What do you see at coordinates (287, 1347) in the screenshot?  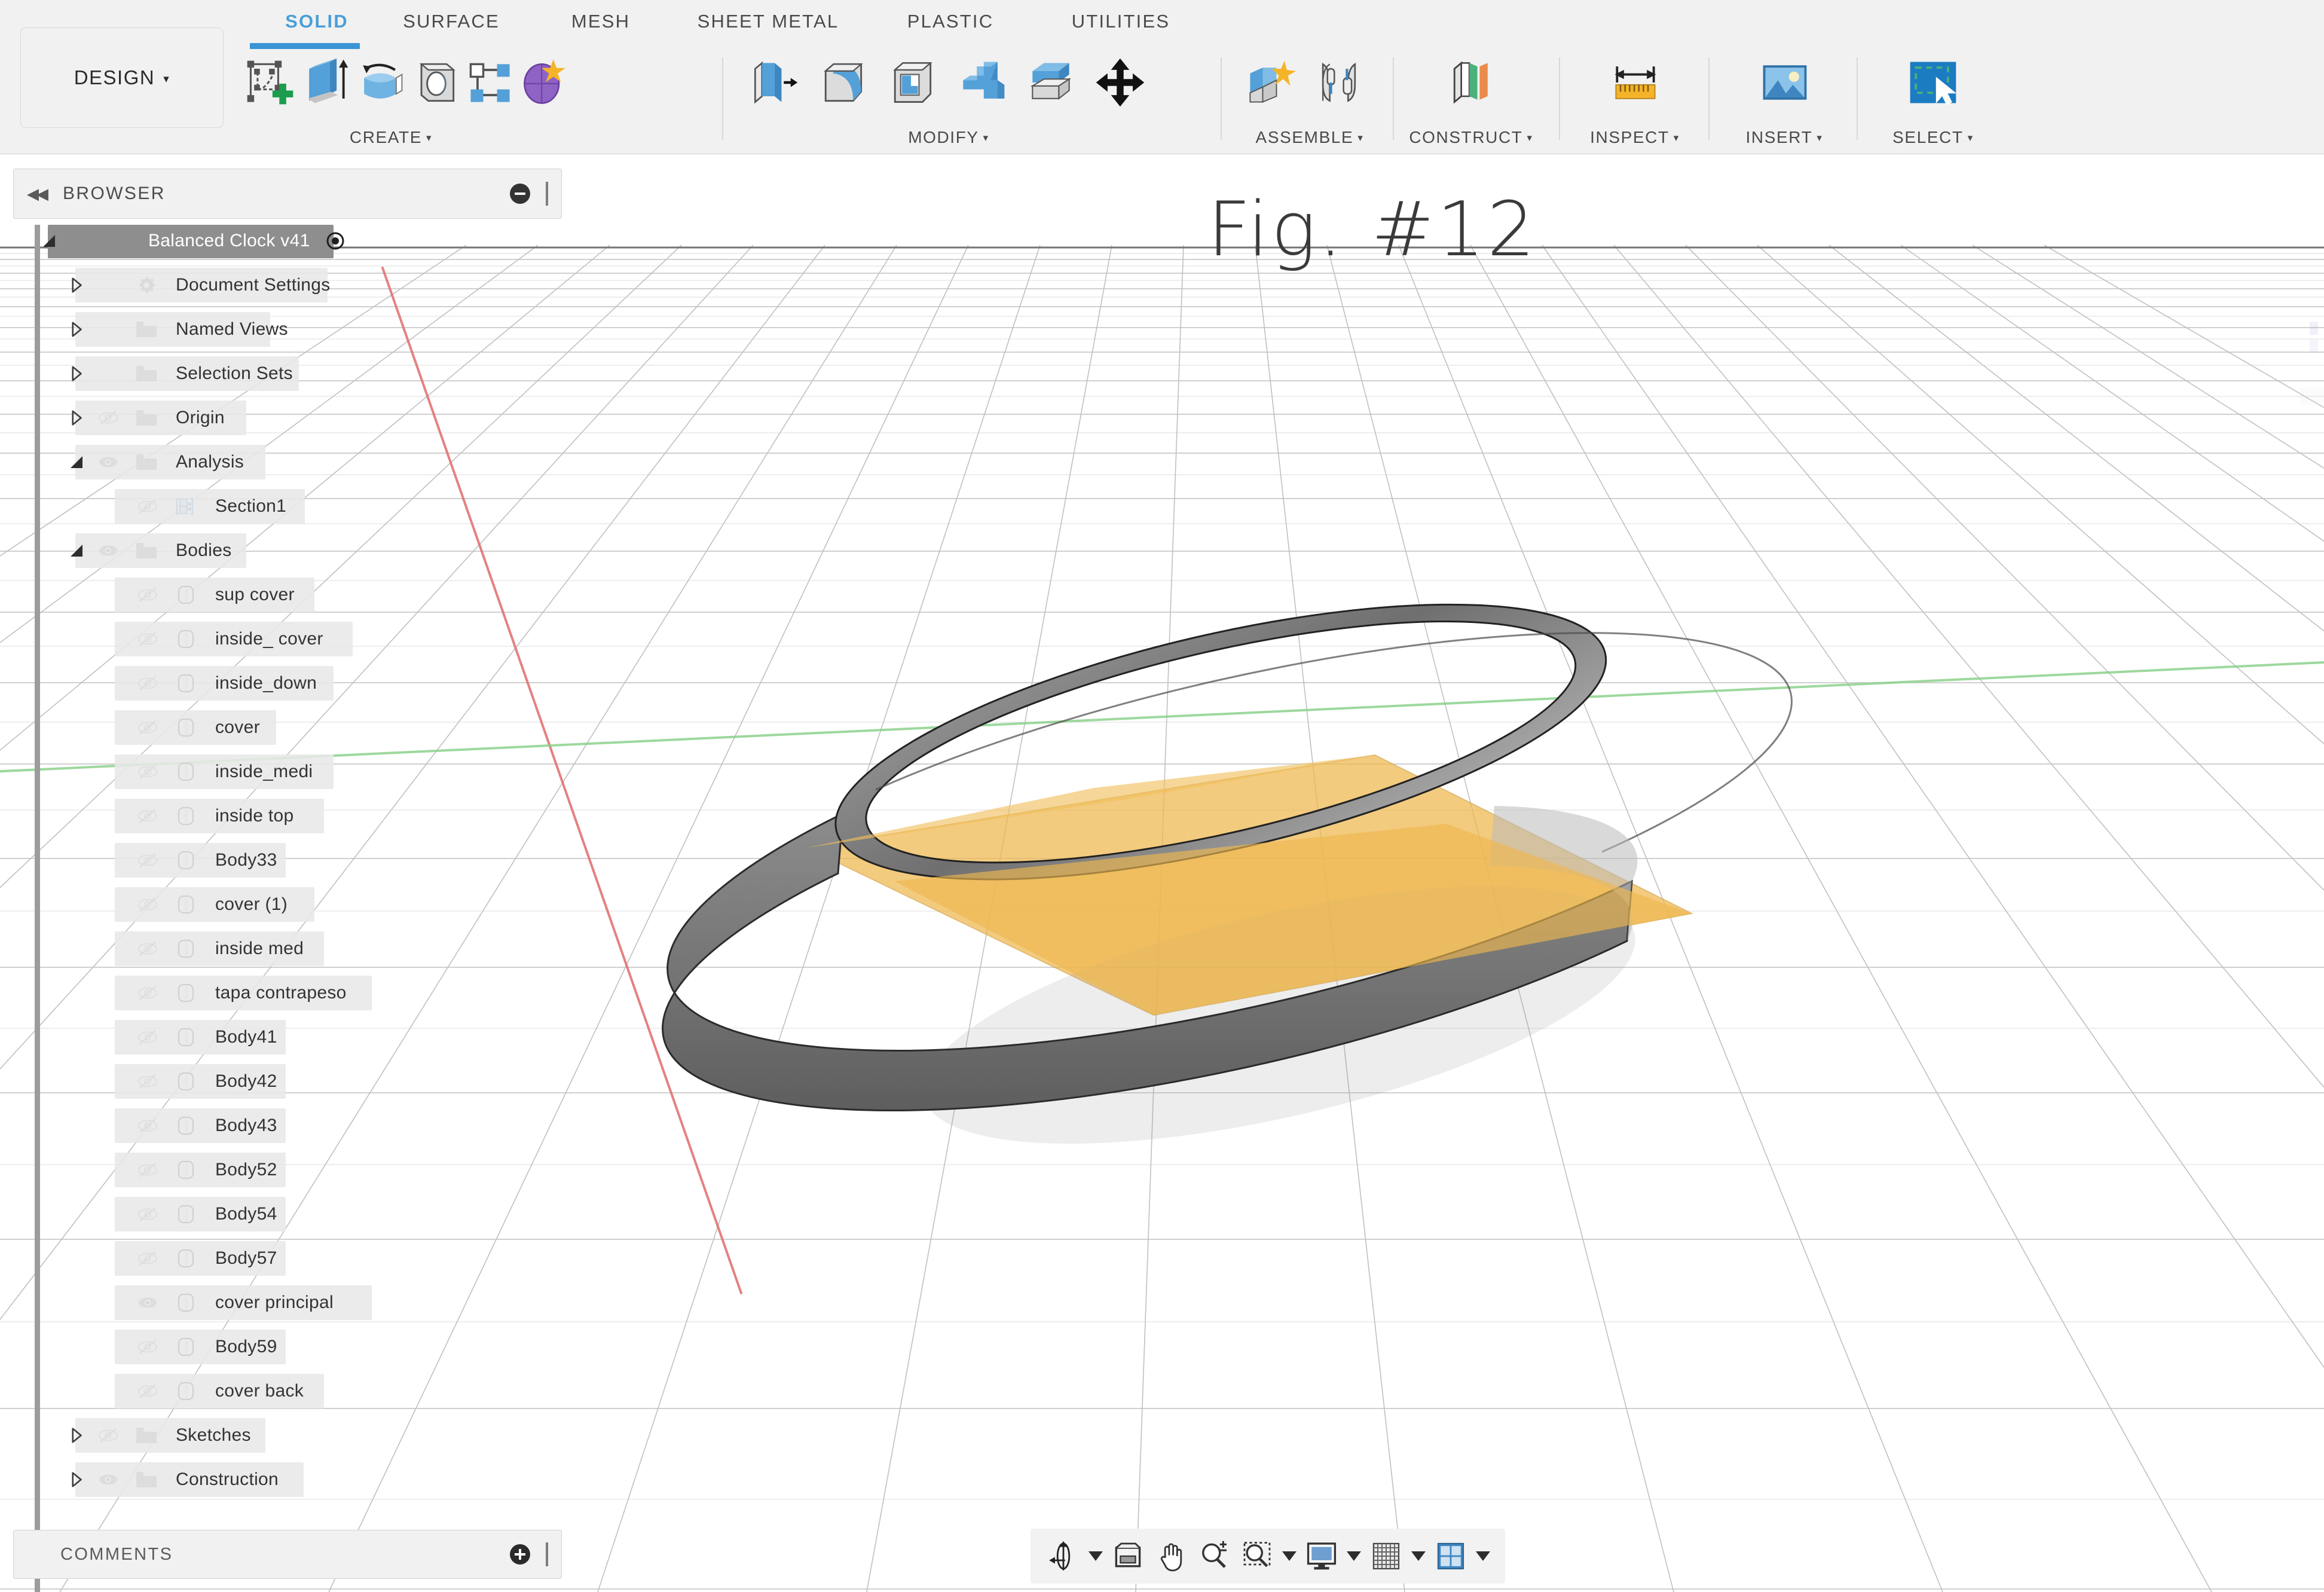 I see `tree-item-body59: Body59` at bounding box center [287, 1347].